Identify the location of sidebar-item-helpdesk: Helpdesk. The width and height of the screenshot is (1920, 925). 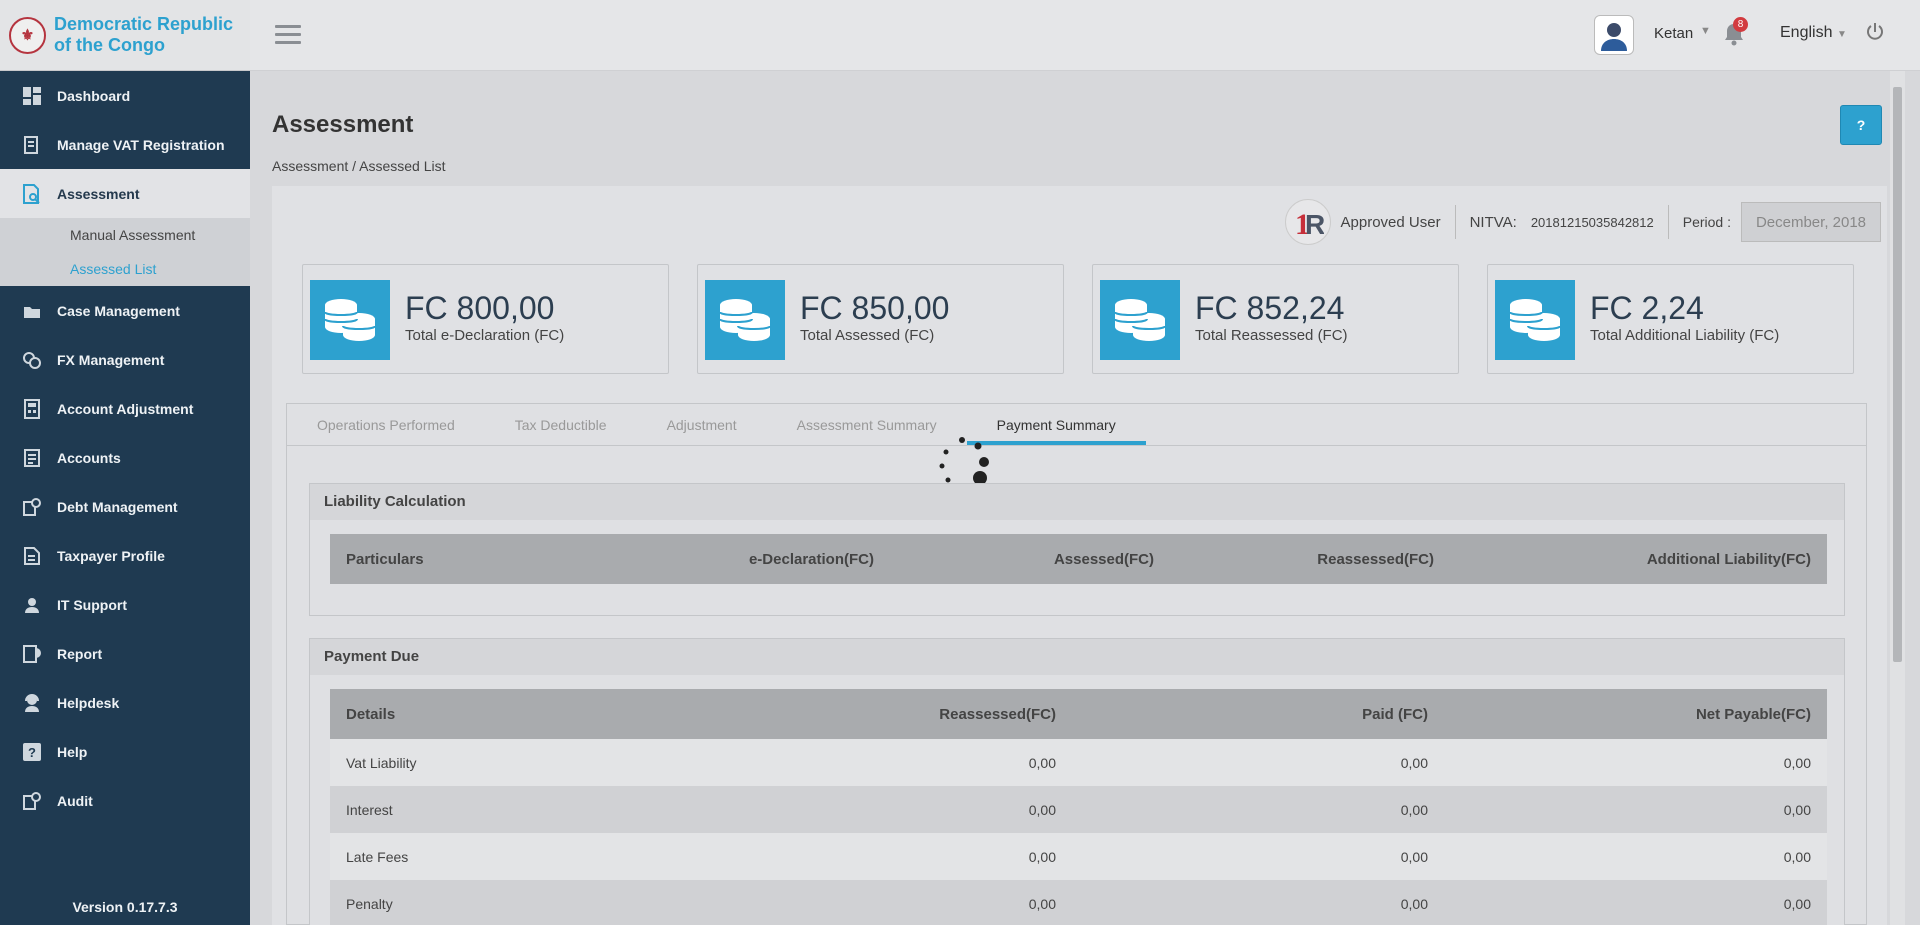
(125, 702).